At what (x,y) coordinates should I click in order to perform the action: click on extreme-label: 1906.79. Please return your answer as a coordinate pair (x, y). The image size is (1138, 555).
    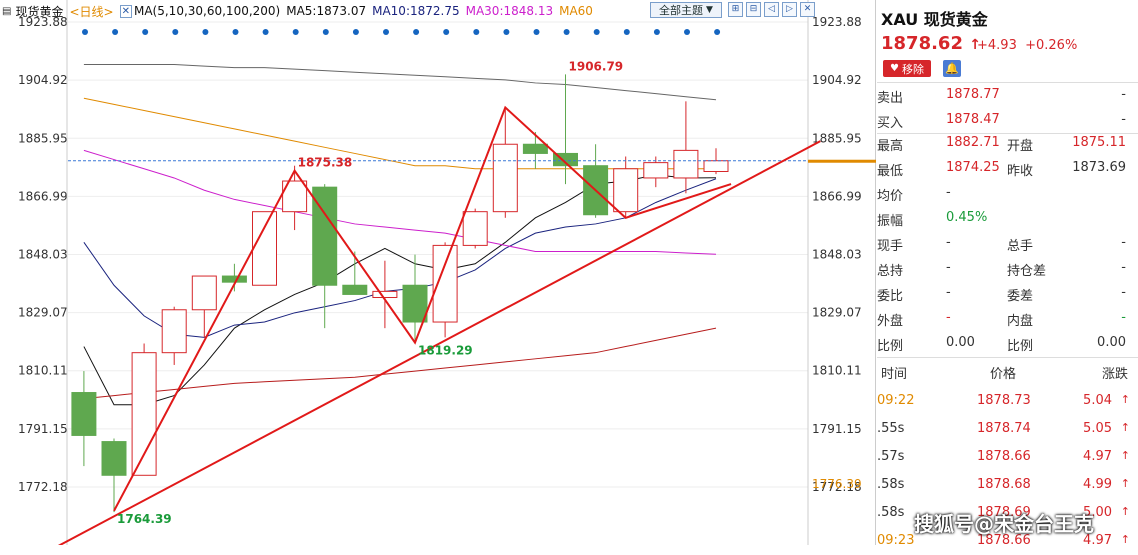
    Looking at the image, I should click on (596, 66).